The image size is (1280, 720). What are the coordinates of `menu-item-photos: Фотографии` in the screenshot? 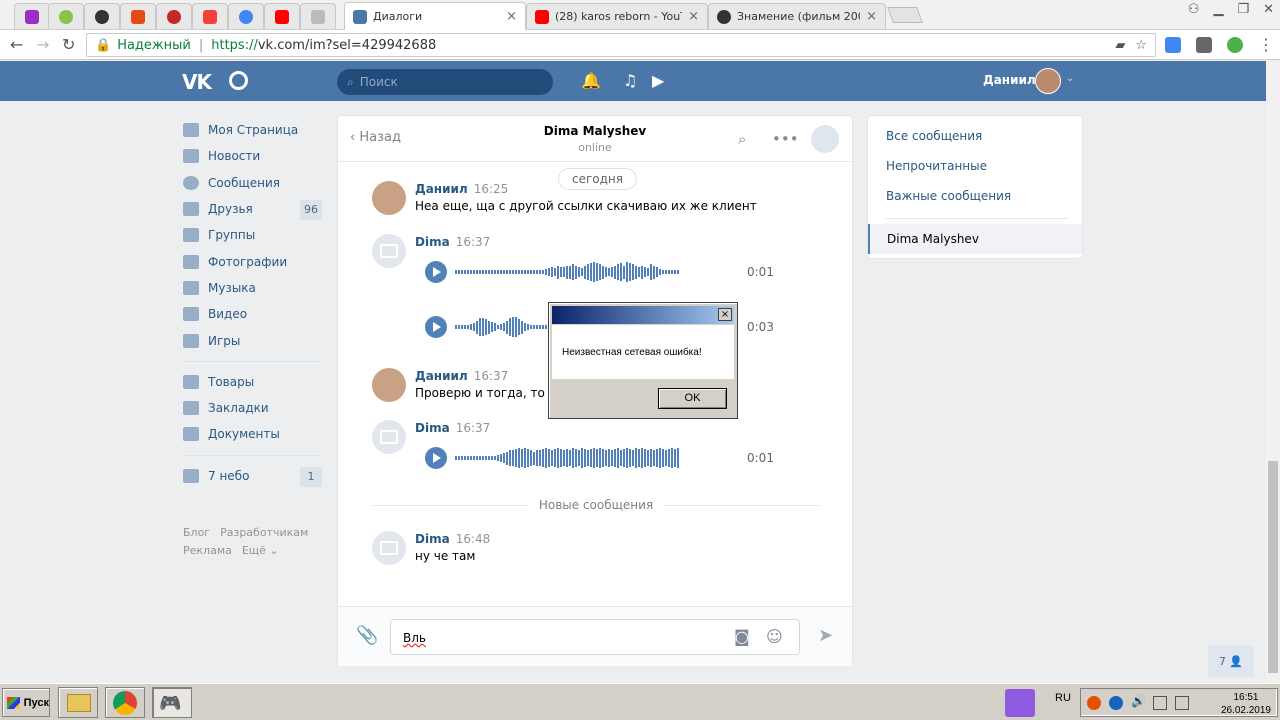 It's located at (255, 261).